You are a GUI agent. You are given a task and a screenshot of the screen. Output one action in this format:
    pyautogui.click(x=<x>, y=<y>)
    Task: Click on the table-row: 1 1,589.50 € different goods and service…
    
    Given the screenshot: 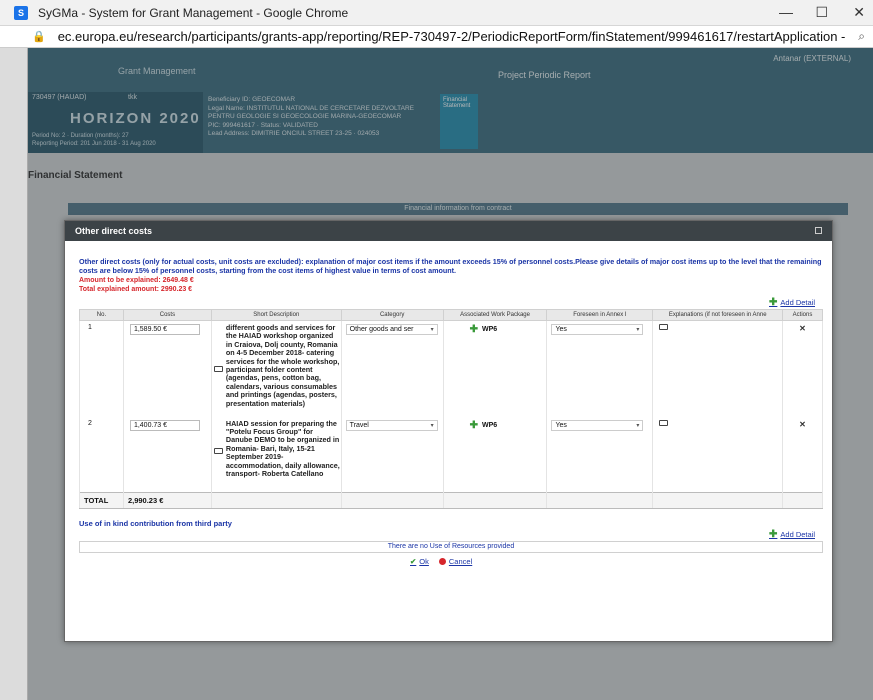 What is the action you would take?
    pyautogui.click(x=451, y=368)
    